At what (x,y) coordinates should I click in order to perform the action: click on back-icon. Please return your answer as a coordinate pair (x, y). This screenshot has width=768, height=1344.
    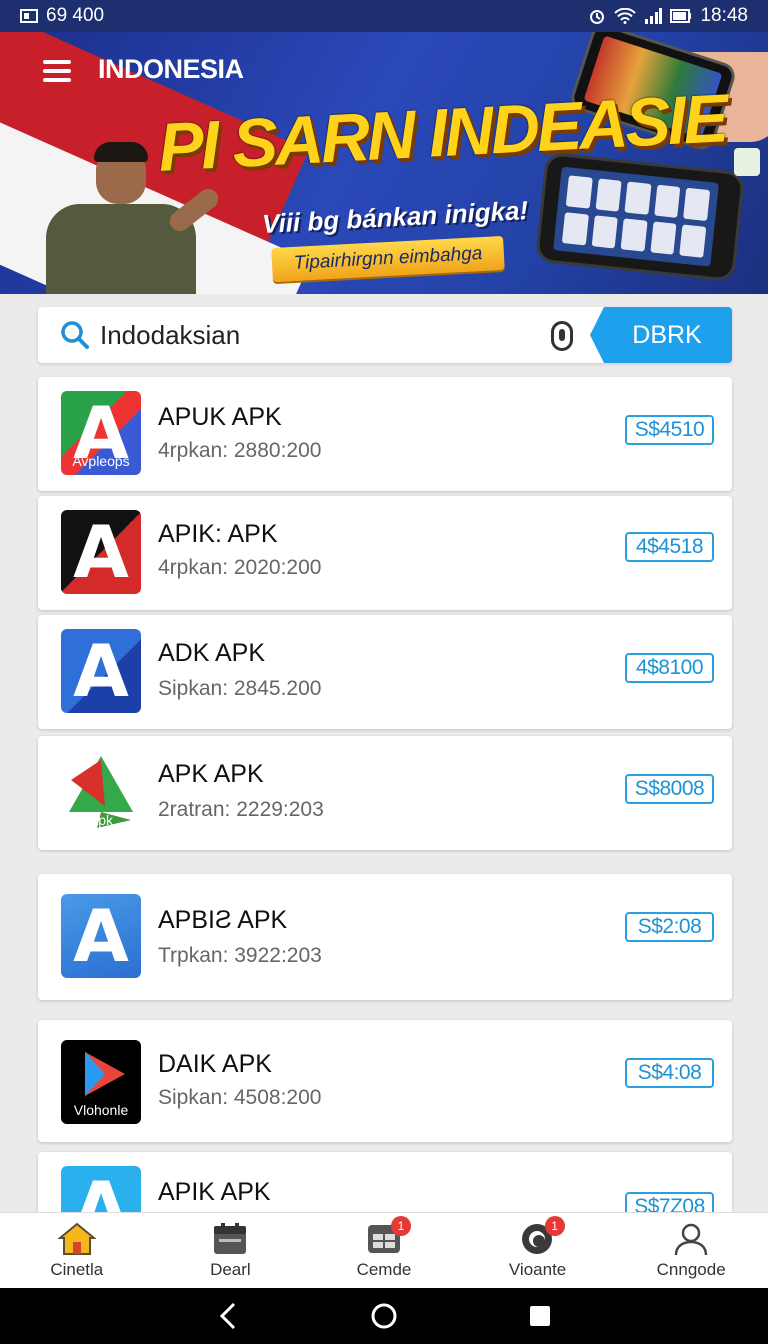
    Looking at the image, I should click on (227, 1316).